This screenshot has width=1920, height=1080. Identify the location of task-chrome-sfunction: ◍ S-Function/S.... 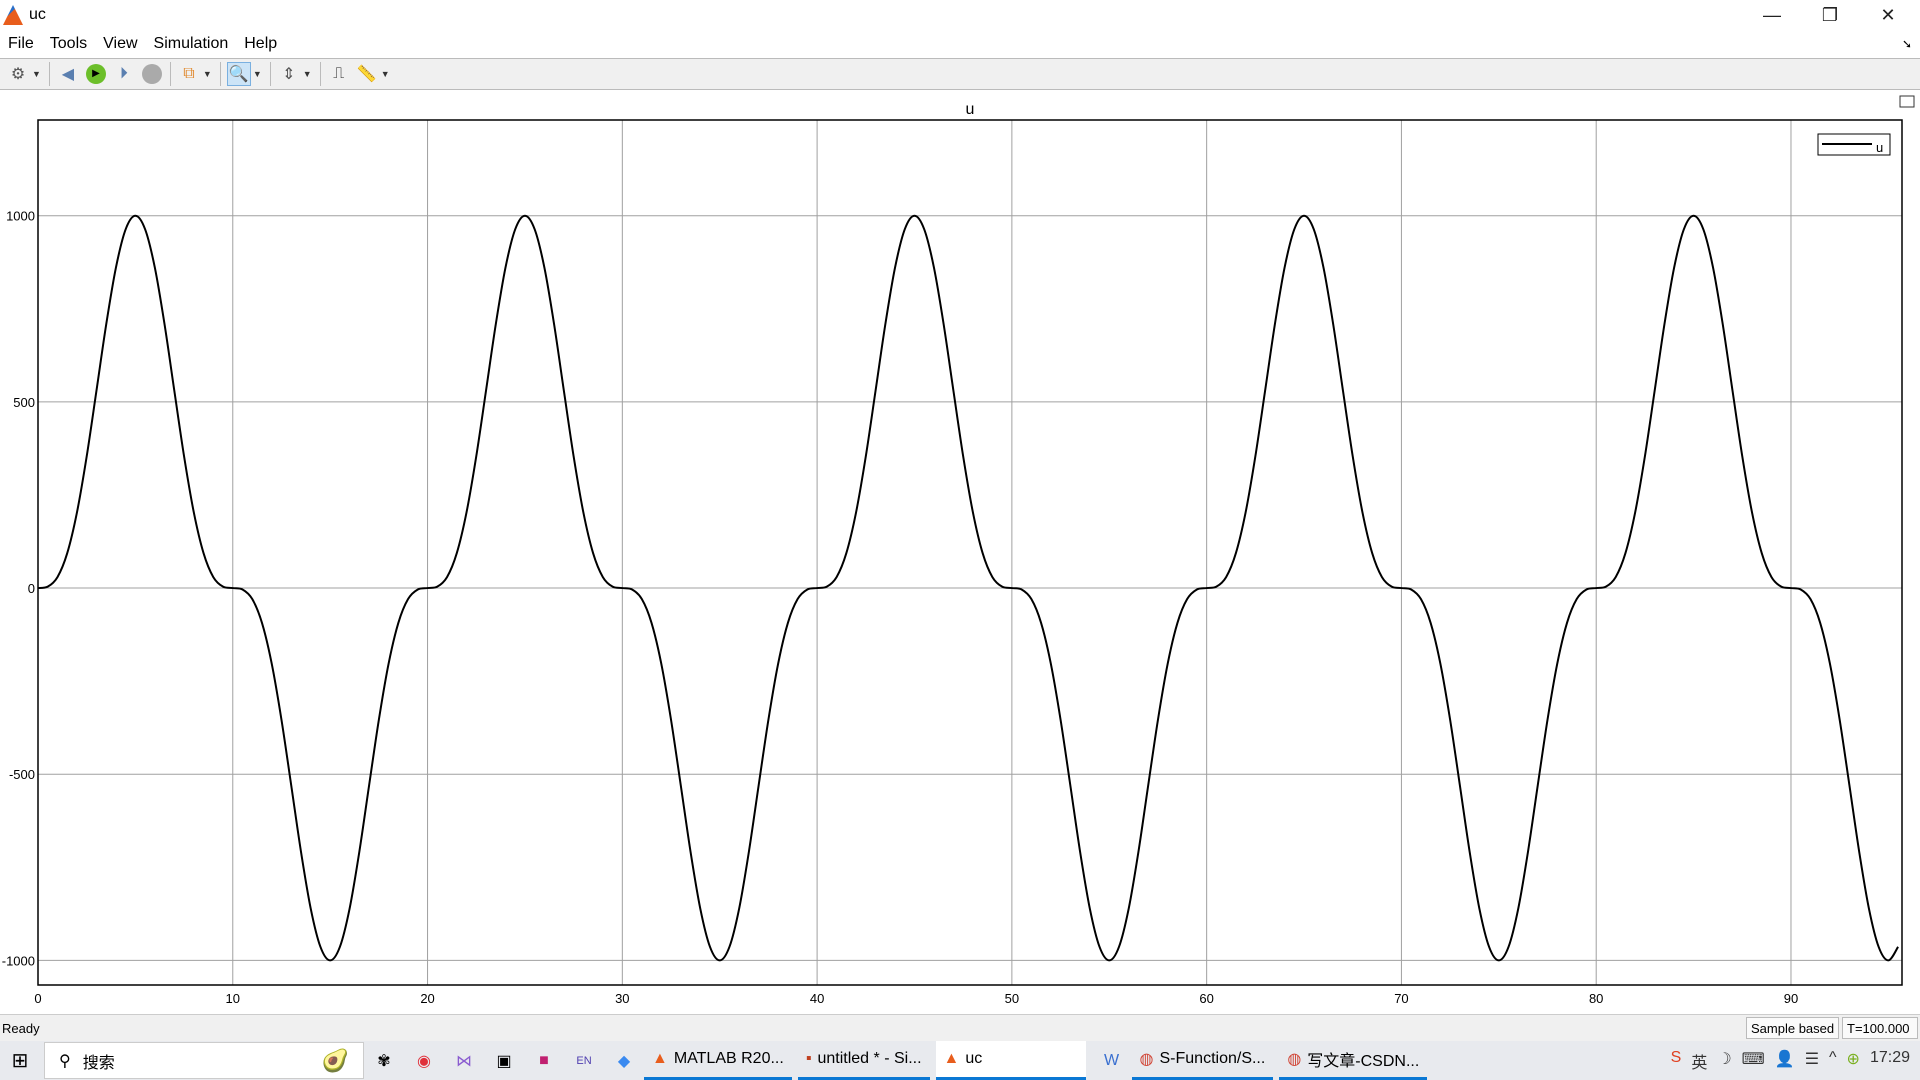
(1202, 1060).